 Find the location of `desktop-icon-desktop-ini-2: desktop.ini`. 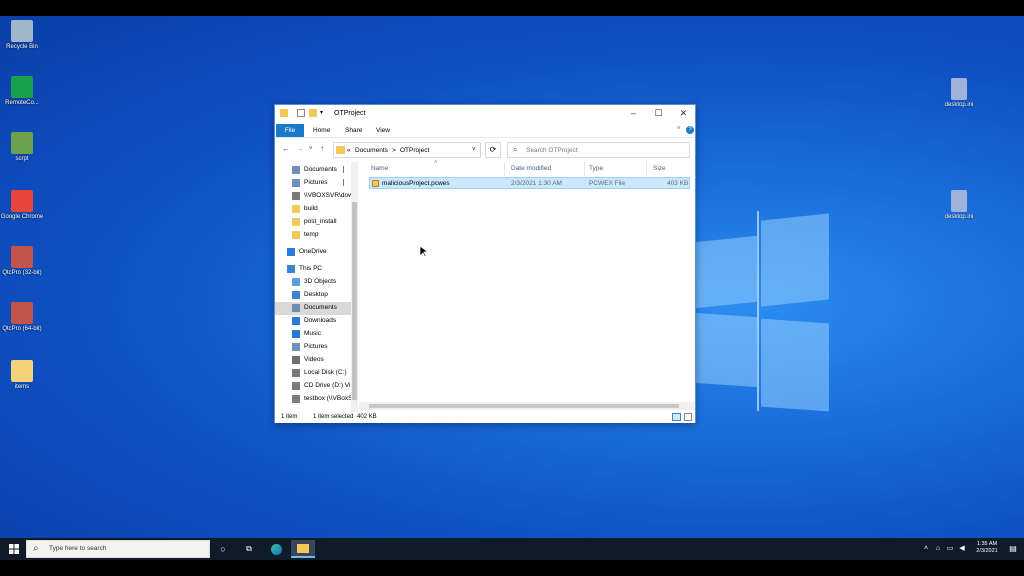

desktop-icon-desktop-ini-2: desktop.ini is located at coordinates (959, 205).